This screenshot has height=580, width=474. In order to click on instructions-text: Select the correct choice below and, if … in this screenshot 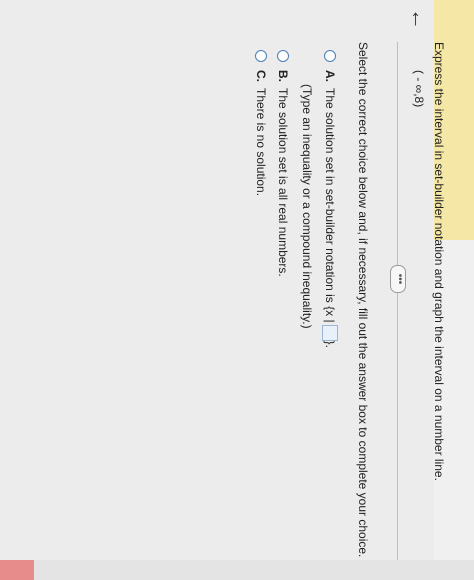, I will do `click(363, 300)`.